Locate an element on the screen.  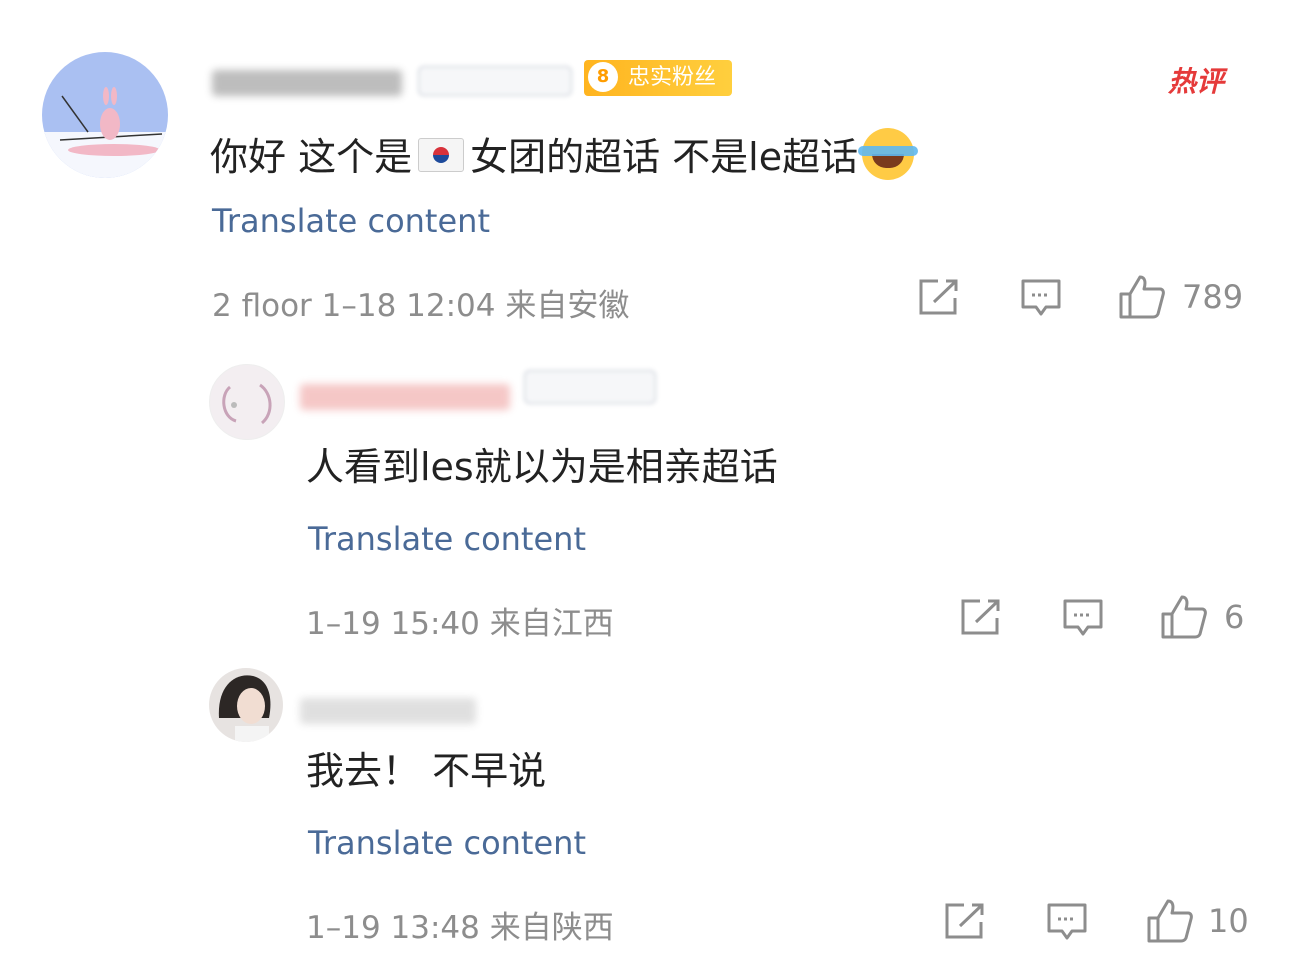
comment-text: 你好 这个是 女团的超话 不是le超话 is located at coordinates (564, 153).